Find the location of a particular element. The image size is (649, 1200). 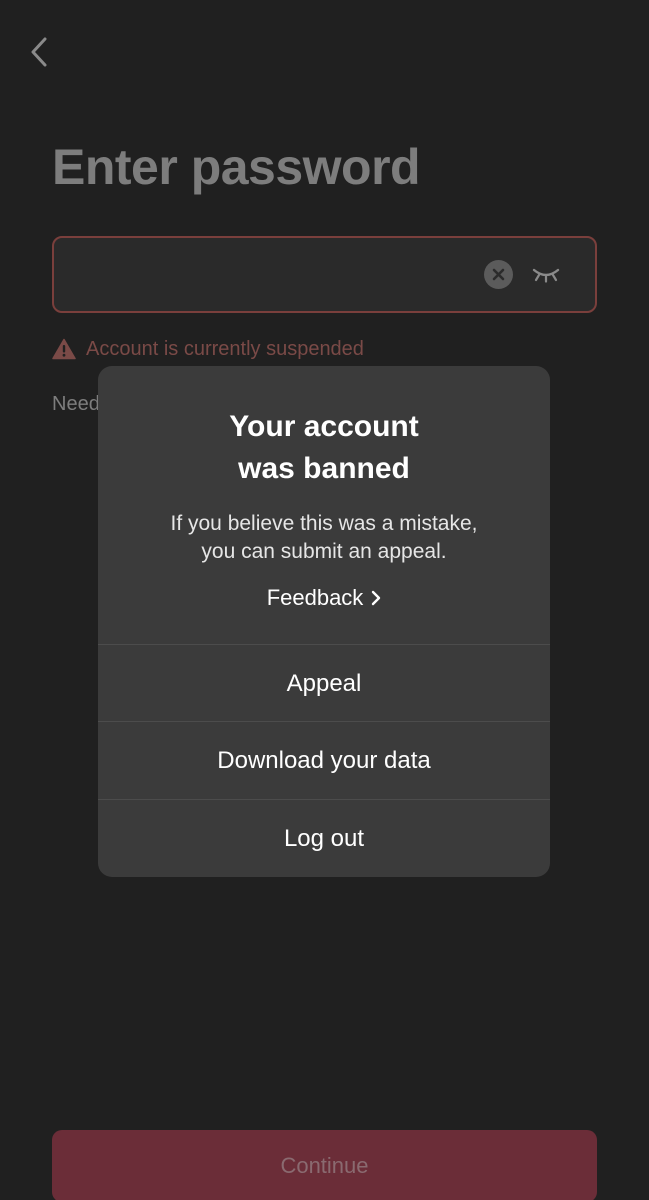

log-out-button: Log out is located at coordinates (324, 838).